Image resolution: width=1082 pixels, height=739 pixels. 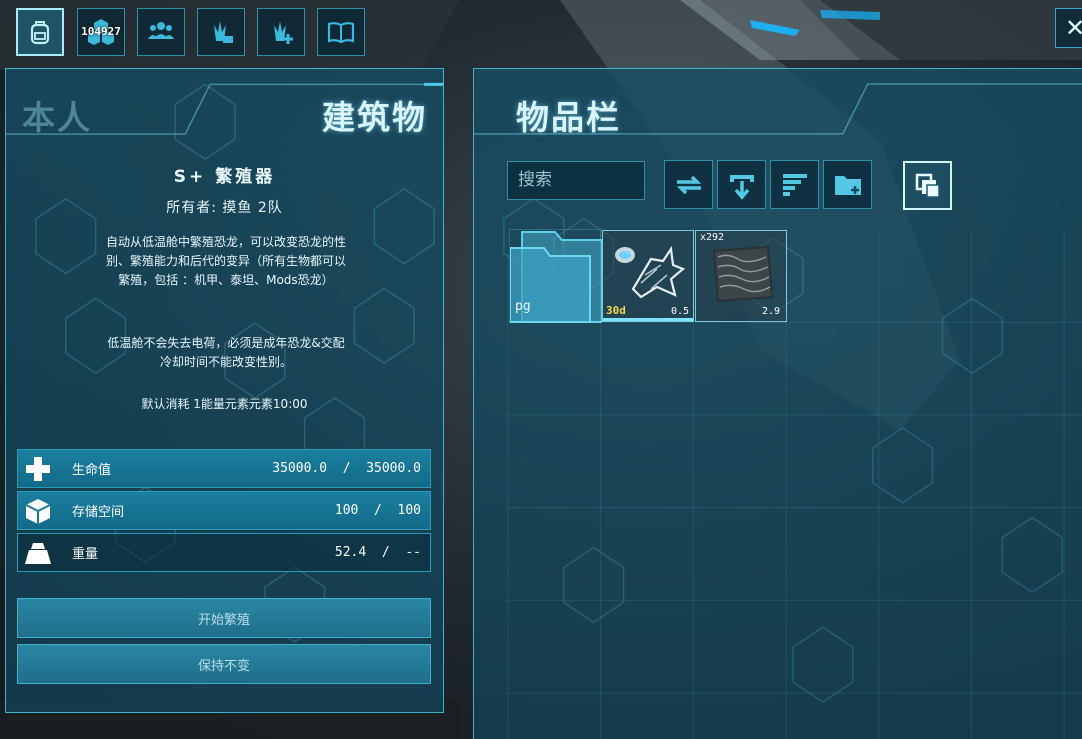 I want to click on drop-icon, so click(x=741, y=187).